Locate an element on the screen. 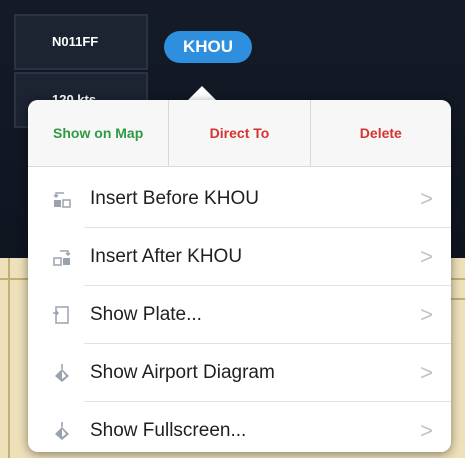 The image size is (465, 458). plate-icon is located at coordinates (61, 315).